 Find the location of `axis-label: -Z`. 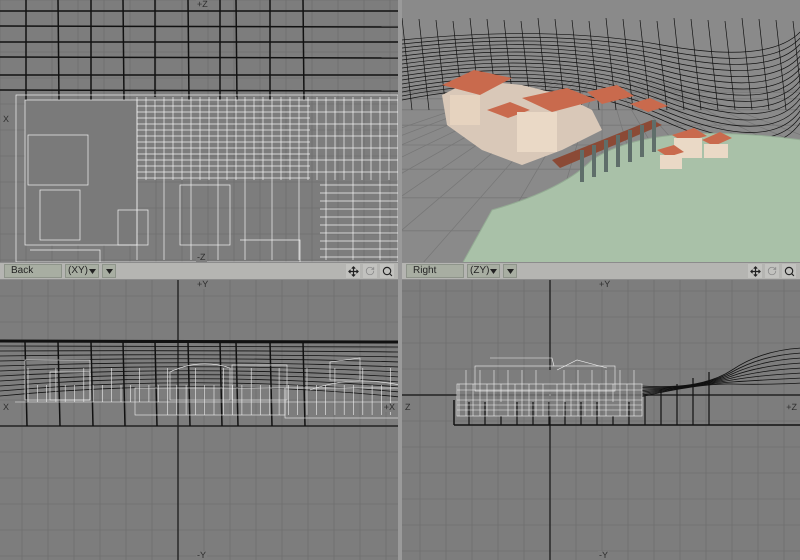

axis-label: -Z is located at coordinates (201, 257).